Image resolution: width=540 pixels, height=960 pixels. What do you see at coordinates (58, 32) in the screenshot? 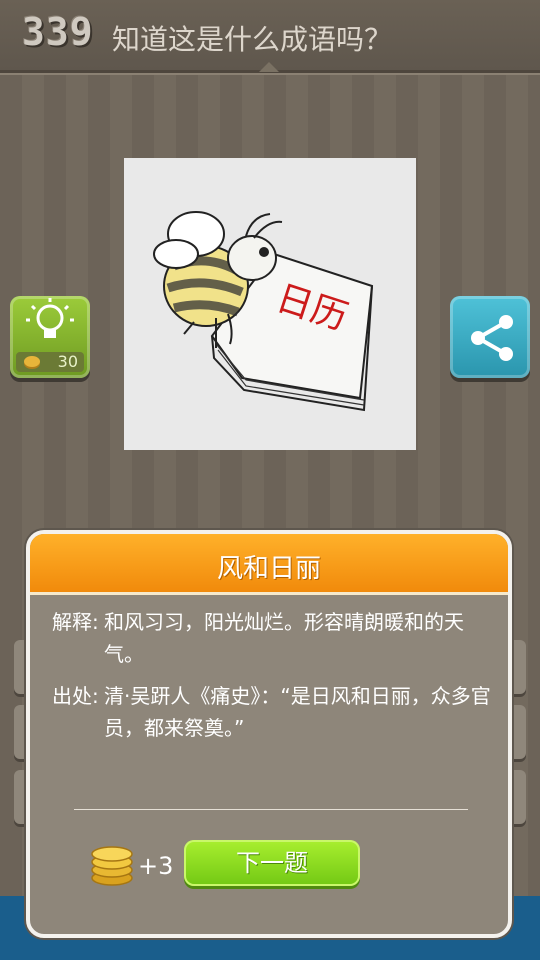
I see `level-number: 339` at bounding box center [58, 32].